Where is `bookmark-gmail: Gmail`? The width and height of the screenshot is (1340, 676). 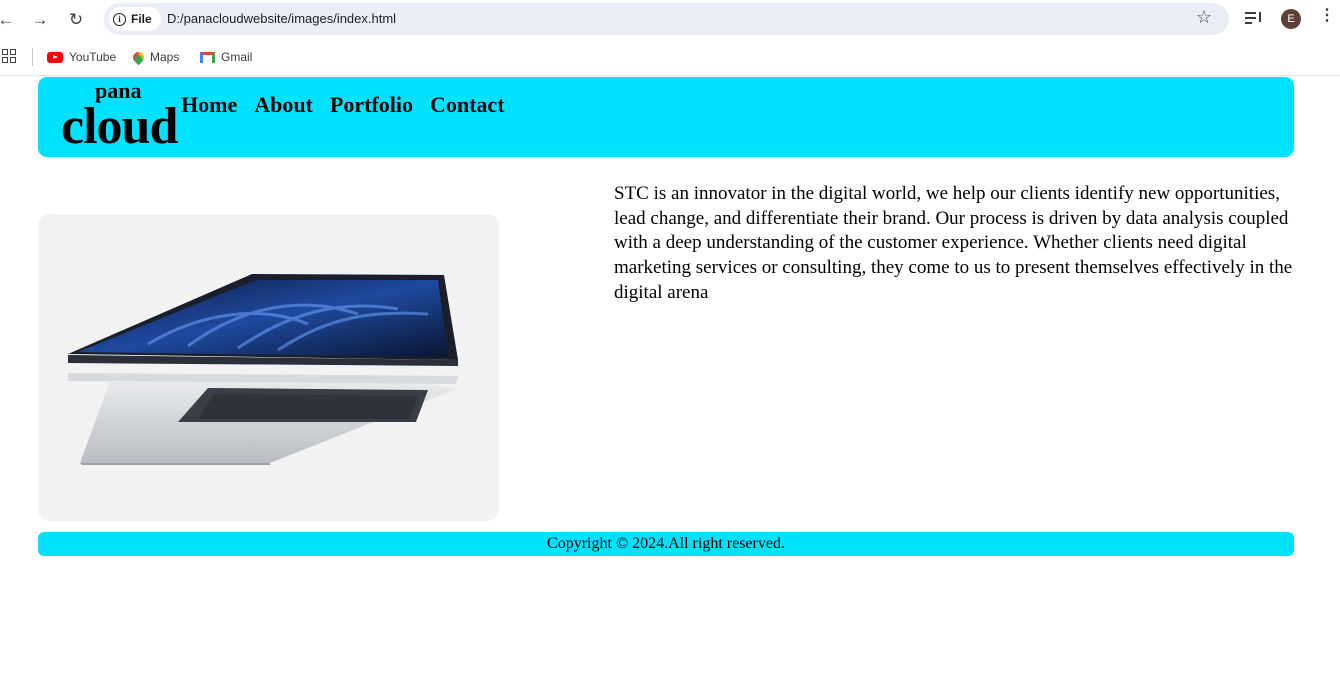
bookmark-gmail: Gmail is located at coordinates (226, 57).